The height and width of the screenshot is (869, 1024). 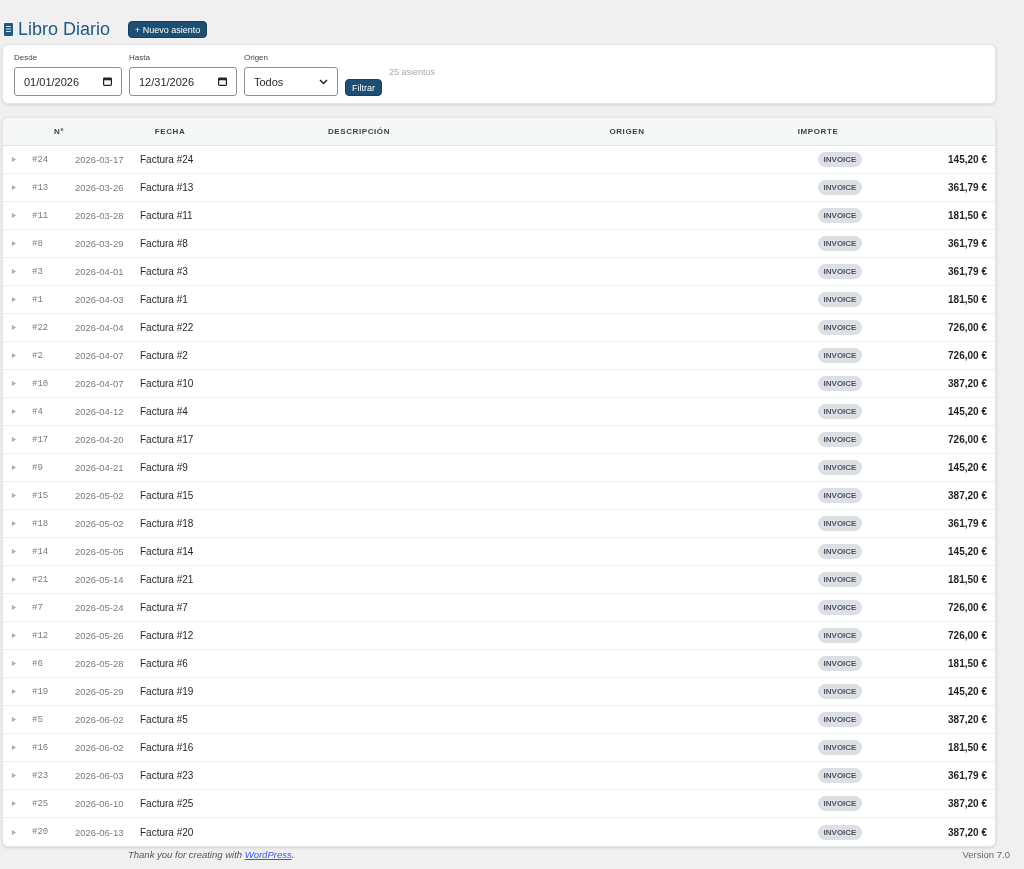 I want to click on date-field: 12/31/2026, so click(x=183, y=81).